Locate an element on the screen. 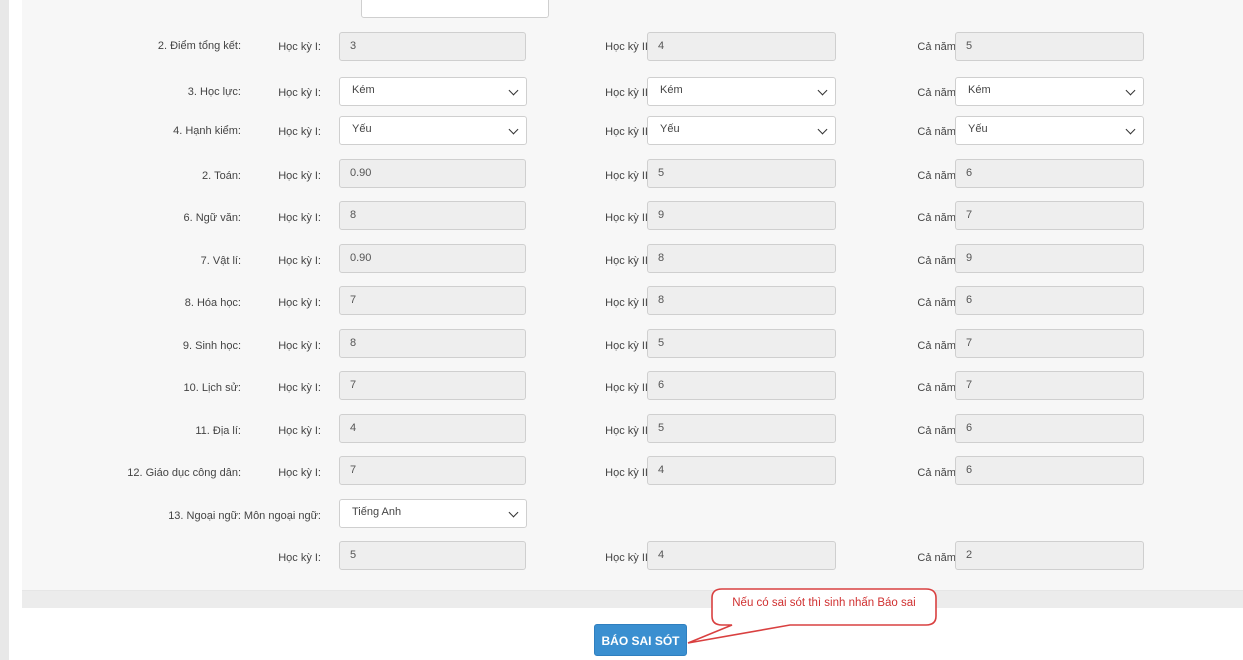 The image size is (1243, 660). row-label-civics: 12. Giáo dục công dân: is located at coordinates (184, 473).